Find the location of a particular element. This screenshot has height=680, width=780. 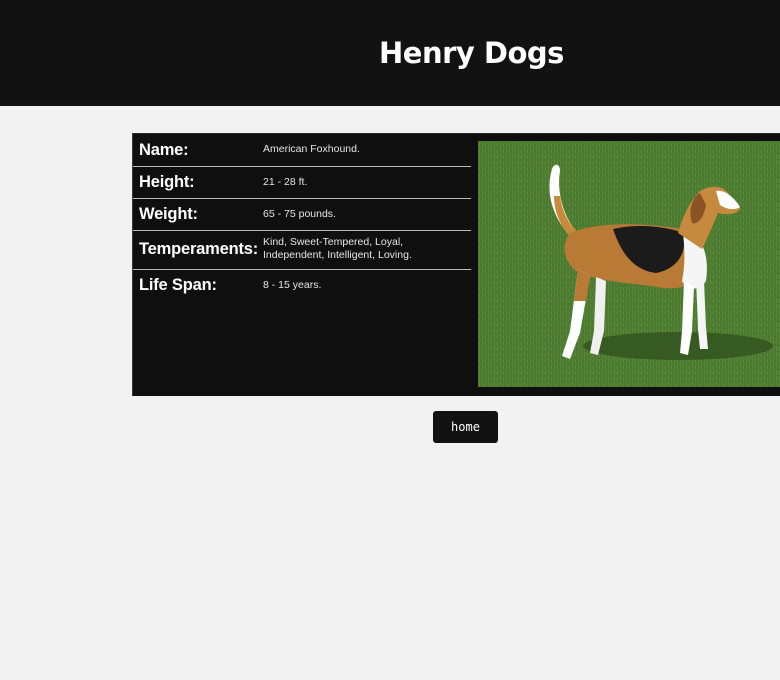

info-row-life-span: Life Span: 8 - 15 years. is located at coordinates (302, 290).